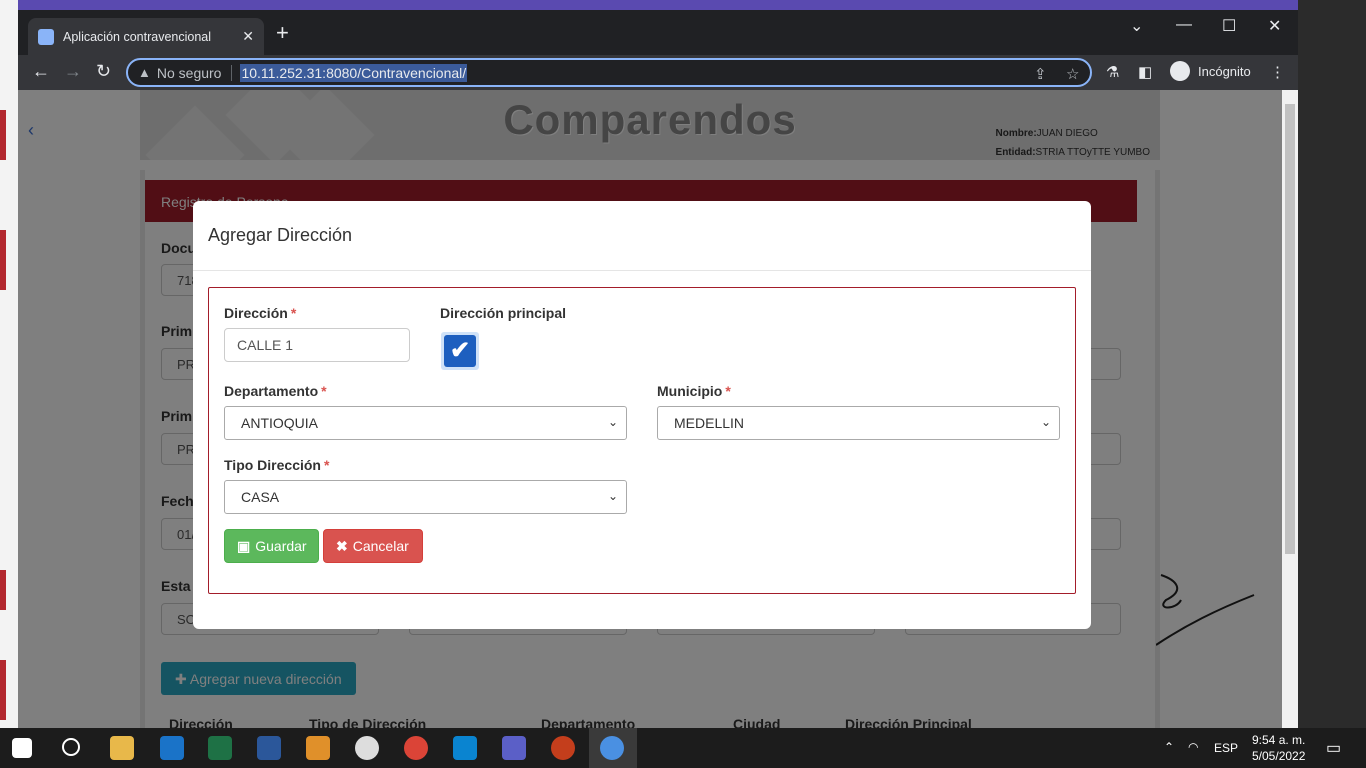 This screenshot has height=768, width=1366. I want to click on share-icon: ⇪, so click(1040, 74).